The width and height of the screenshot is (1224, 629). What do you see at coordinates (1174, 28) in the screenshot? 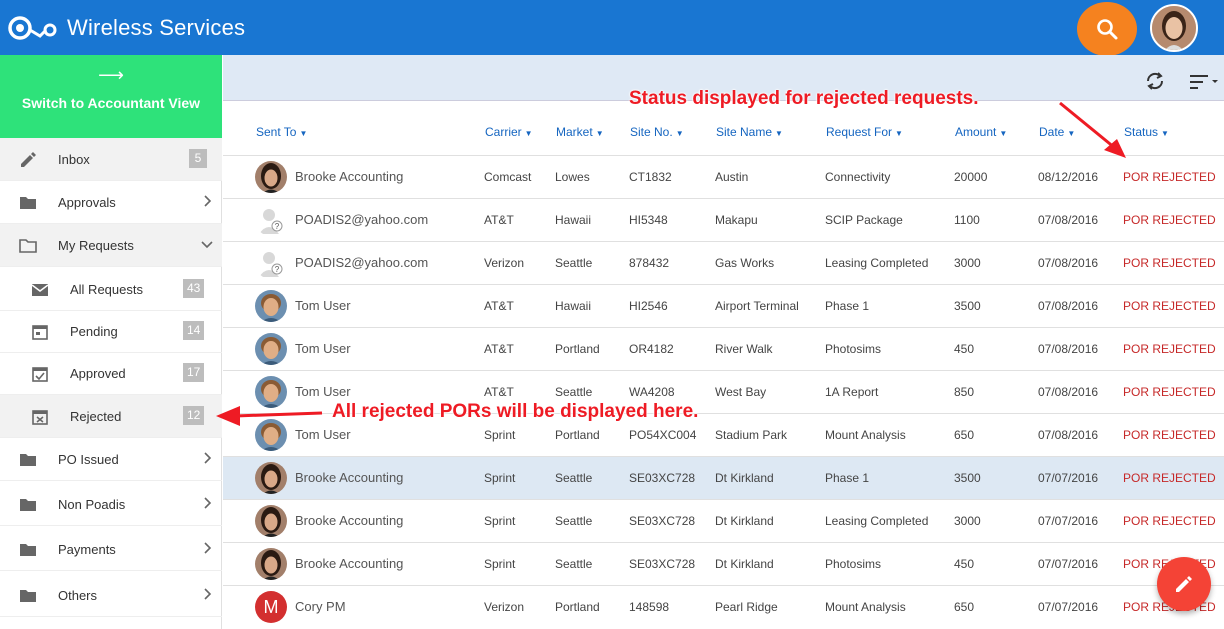
I see `user-avatar` at bounding box center [1174, 28].